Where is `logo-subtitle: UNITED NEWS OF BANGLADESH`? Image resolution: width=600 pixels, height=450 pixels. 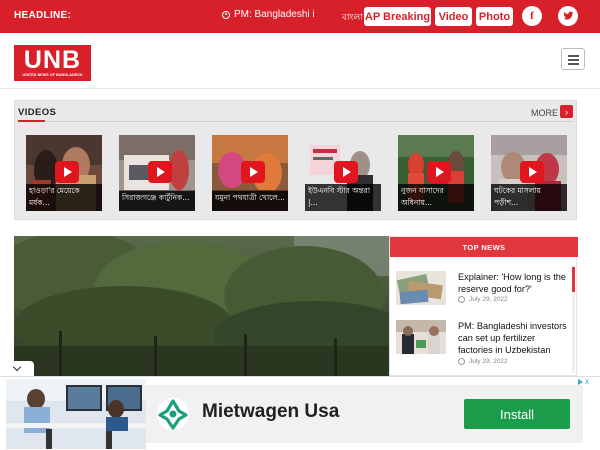
logo-subtitle: UNITED NEWS OF BANGLADESH is located at coordinates (52, 75).